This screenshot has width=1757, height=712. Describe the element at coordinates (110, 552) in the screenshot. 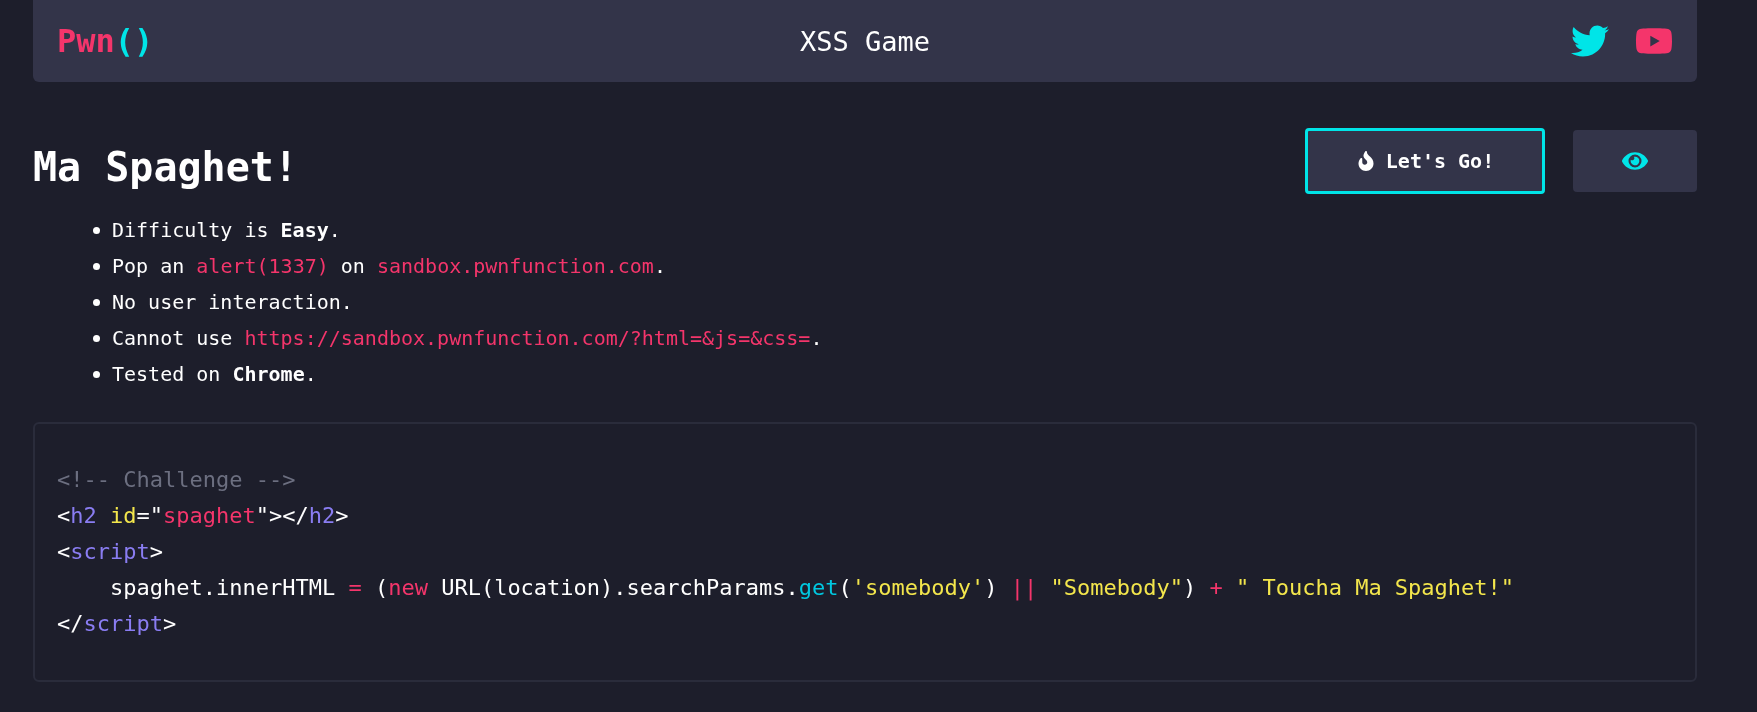

I see `code-line: <script>` at that location.